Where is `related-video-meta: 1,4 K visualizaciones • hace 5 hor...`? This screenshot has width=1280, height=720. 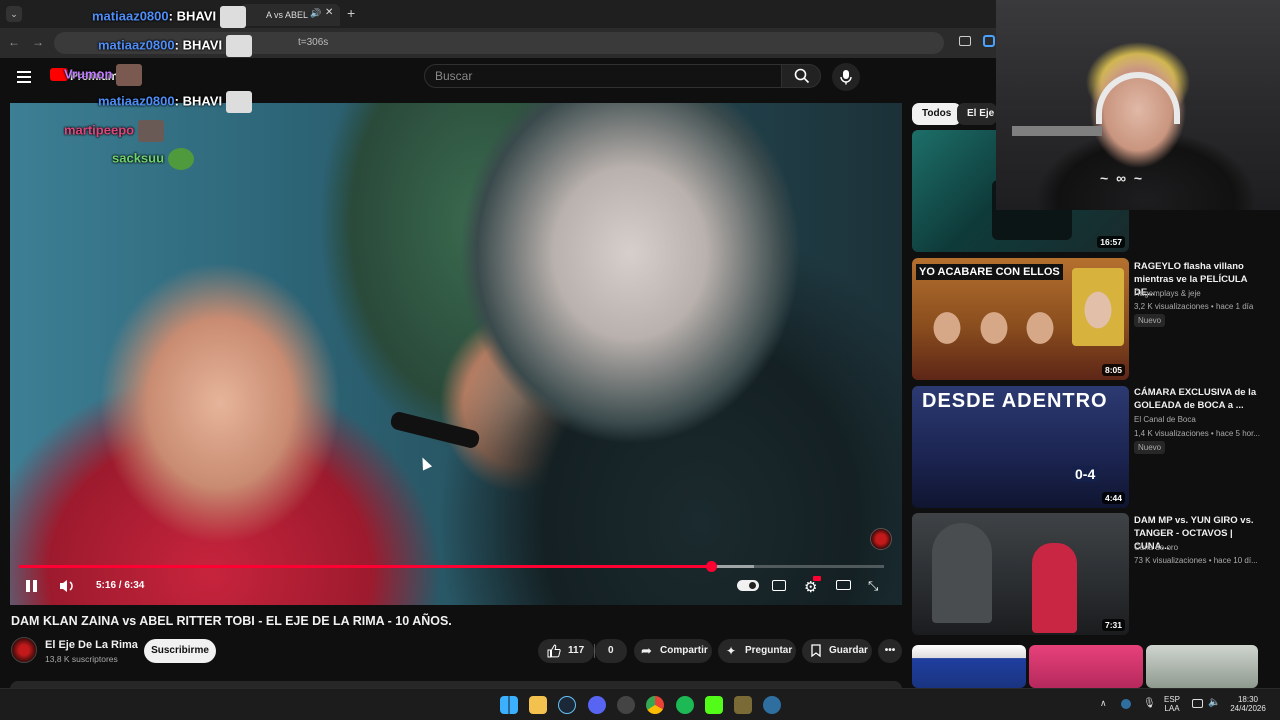 related-video-meta: 1,4 K visualizaciones • hace 5 hor... is located at coordinates (1197, 433).